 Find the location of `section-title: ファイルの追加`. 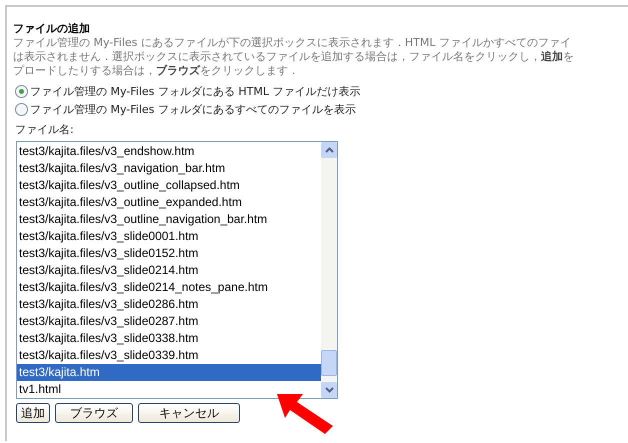

section-title: ファイルの追加 is located at coordinates (51, 28).